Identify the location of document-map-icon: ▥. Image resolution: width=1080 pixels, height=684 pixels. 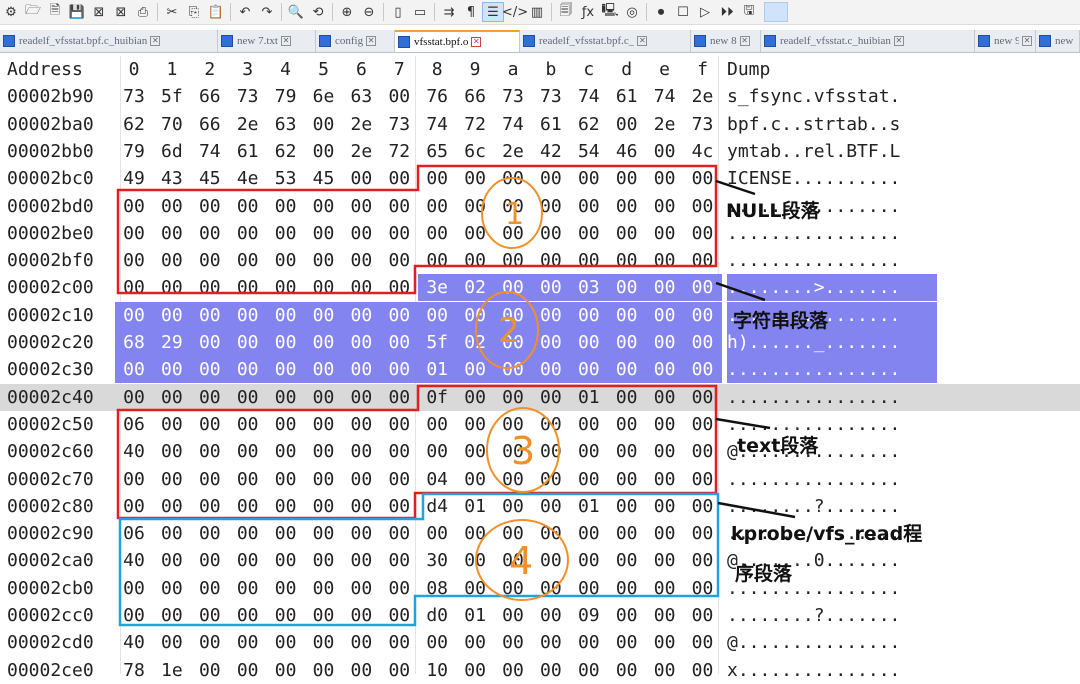
(537, 12).